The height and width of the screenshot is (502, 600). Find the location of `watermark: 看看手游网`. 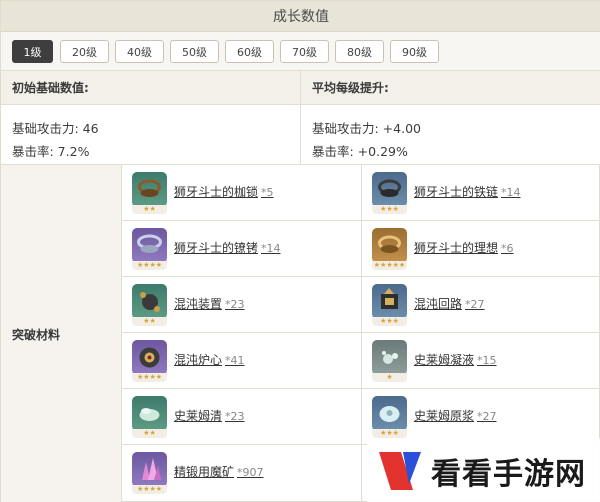

watermark: 看看手游网 is located at coordinates (483, 470).